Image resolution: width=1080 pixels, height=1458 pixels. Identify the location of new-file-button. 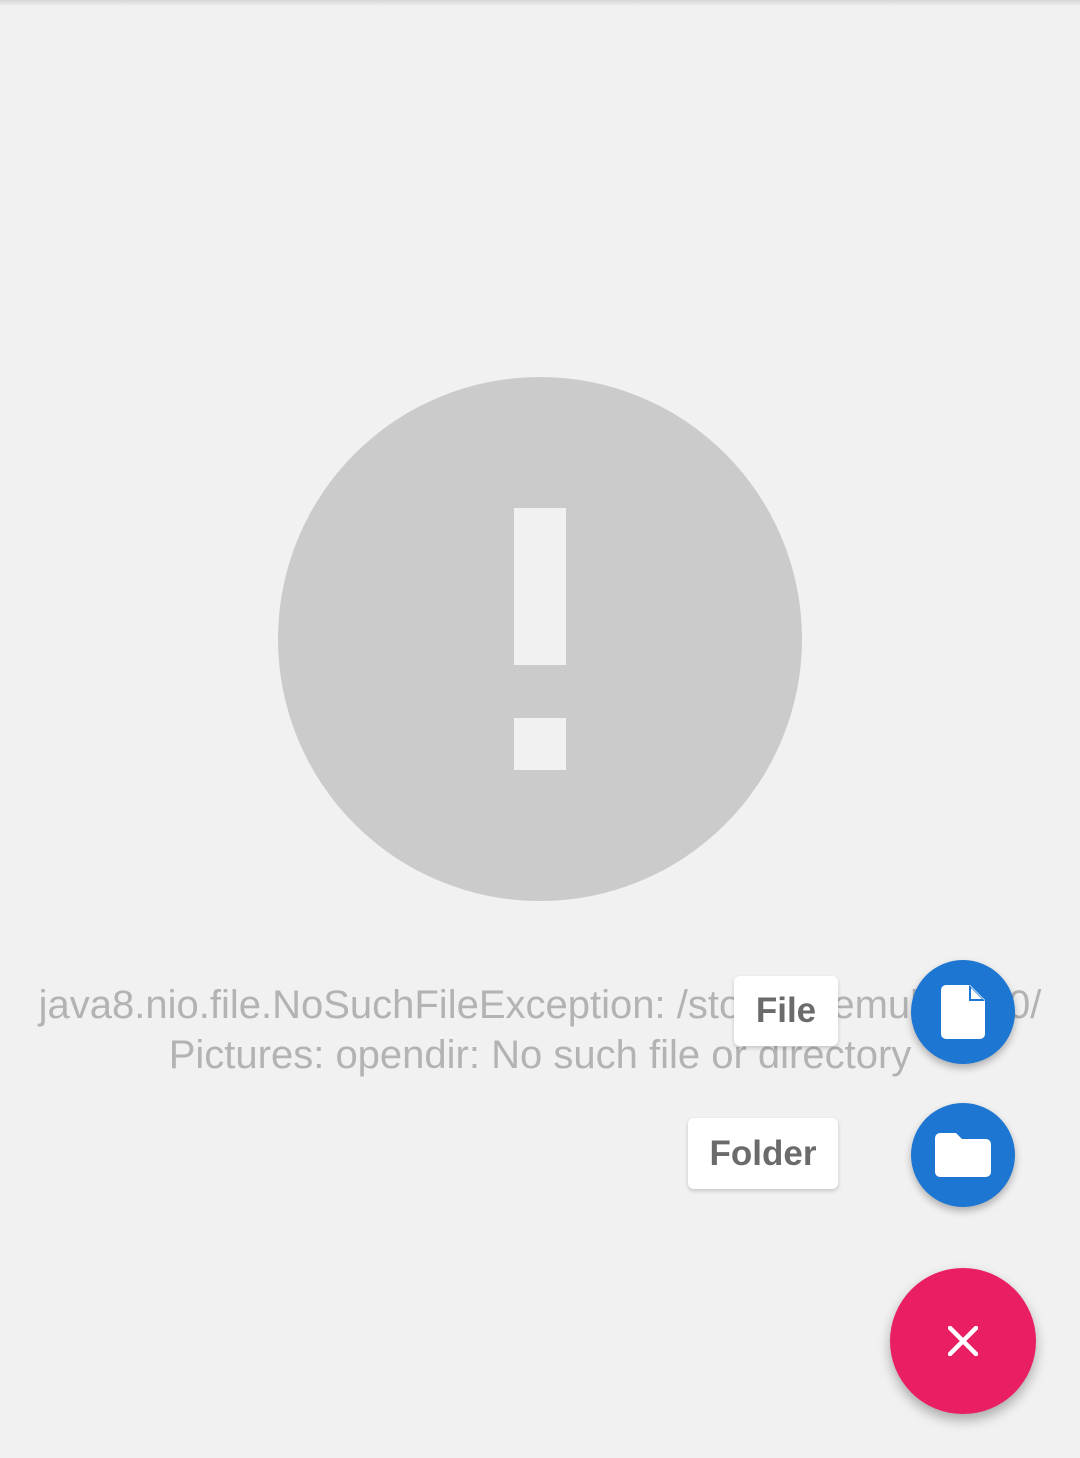
(963, 1012).